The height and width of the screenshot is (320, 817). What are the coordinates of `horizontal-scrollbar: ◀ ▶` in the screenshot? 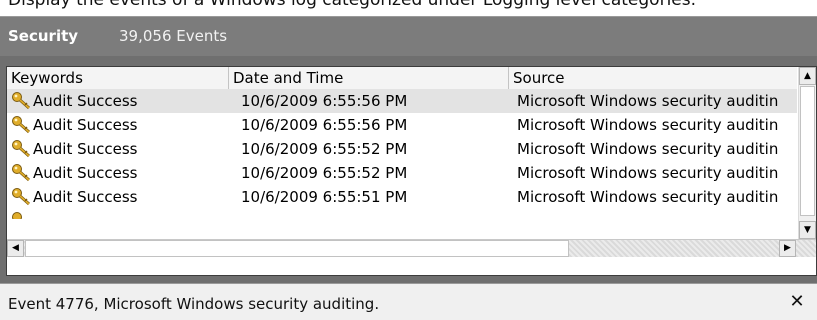 It's located at (411, 248).